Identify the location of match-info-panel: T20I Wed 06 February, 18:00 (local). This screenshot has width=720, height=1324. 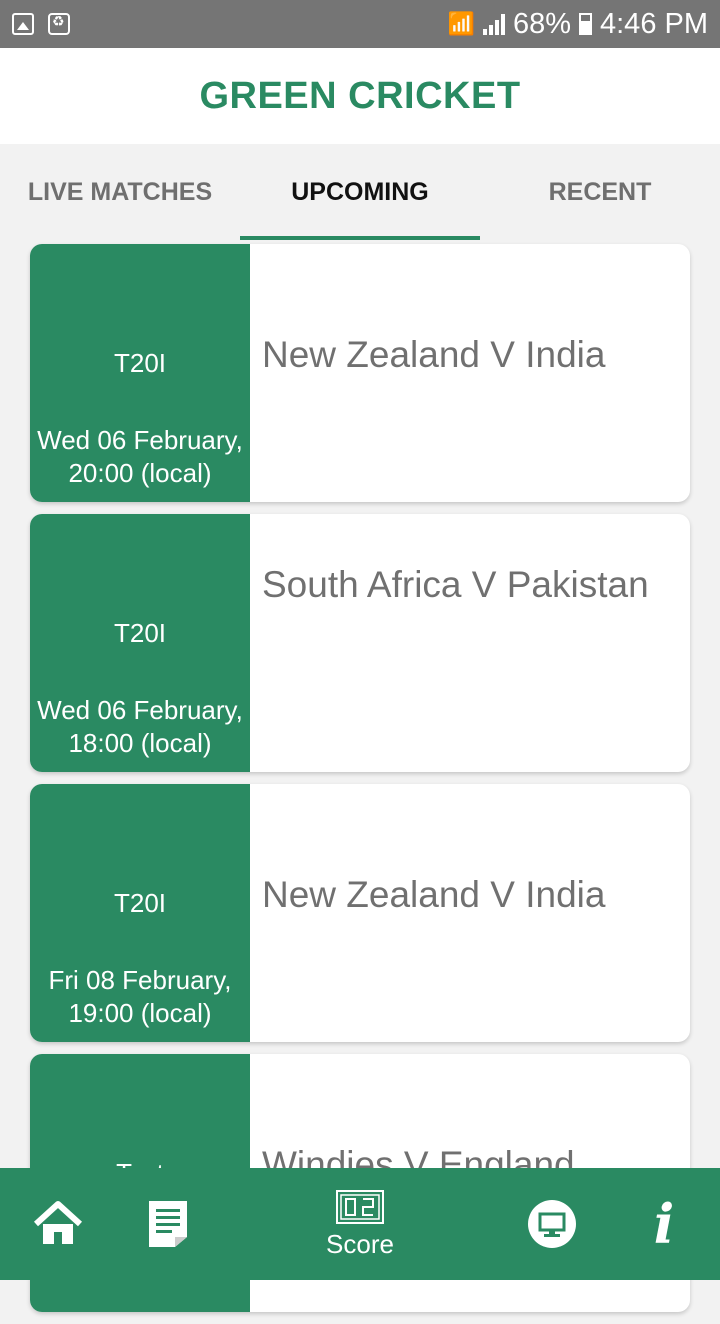
(140, 643).